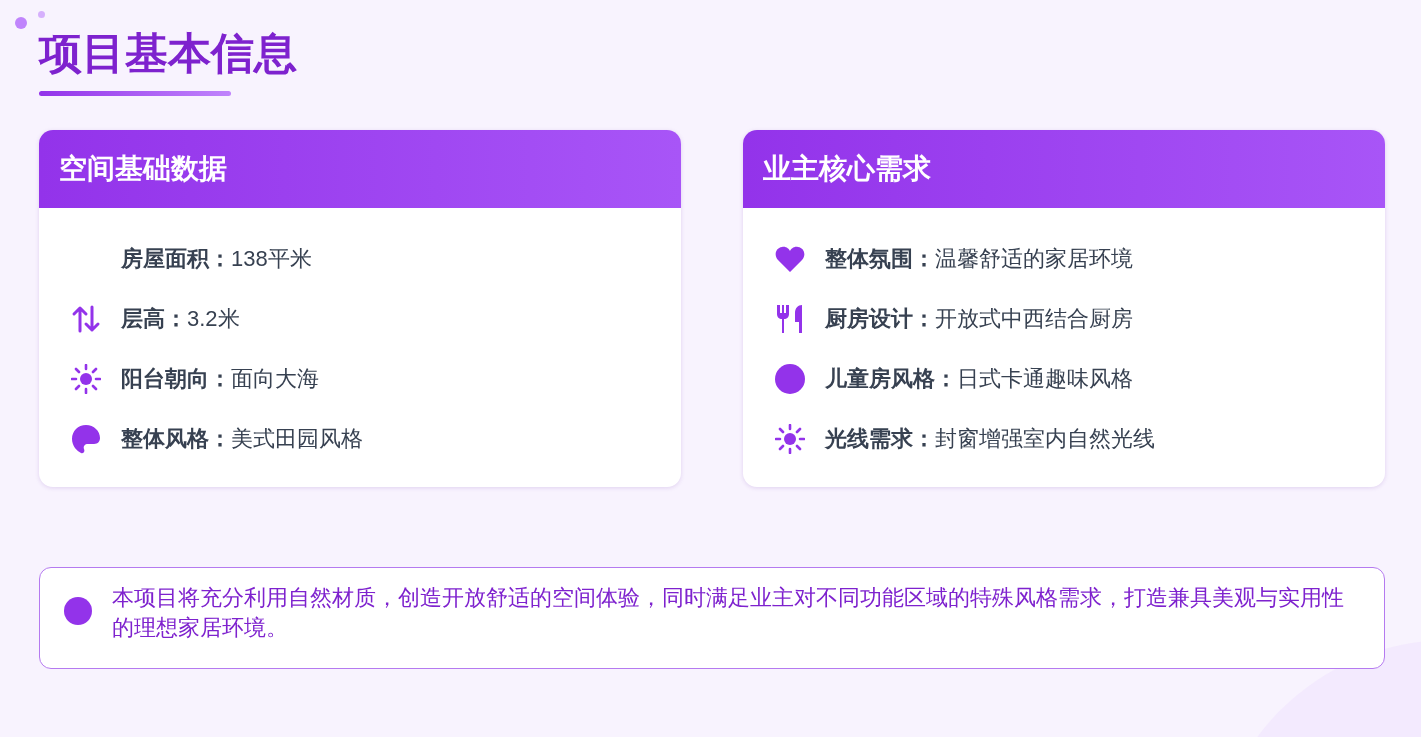 The height and width of the screenshot is (737, 1421). What do you see at coordinates (220, 379) in the screenshot?
I see `info-text: 阳台朝向：面向大海` at bounding box center [220, 379].